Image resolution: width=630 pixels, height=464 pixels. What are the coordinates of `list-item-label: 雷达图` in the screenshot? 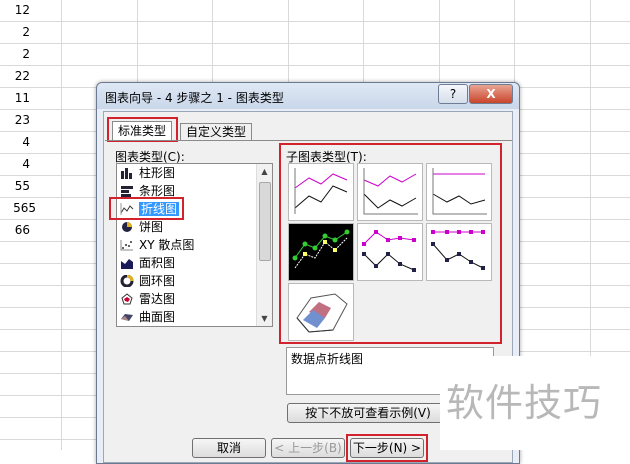 It's located at (157, 299).